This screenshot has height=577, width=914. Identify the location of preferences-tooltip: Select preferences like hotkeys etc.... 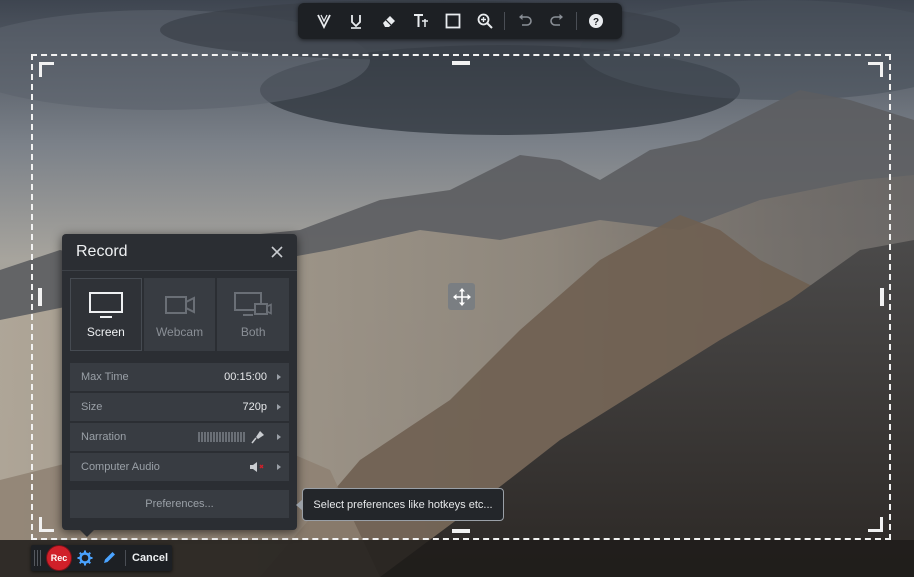
(400, 504).